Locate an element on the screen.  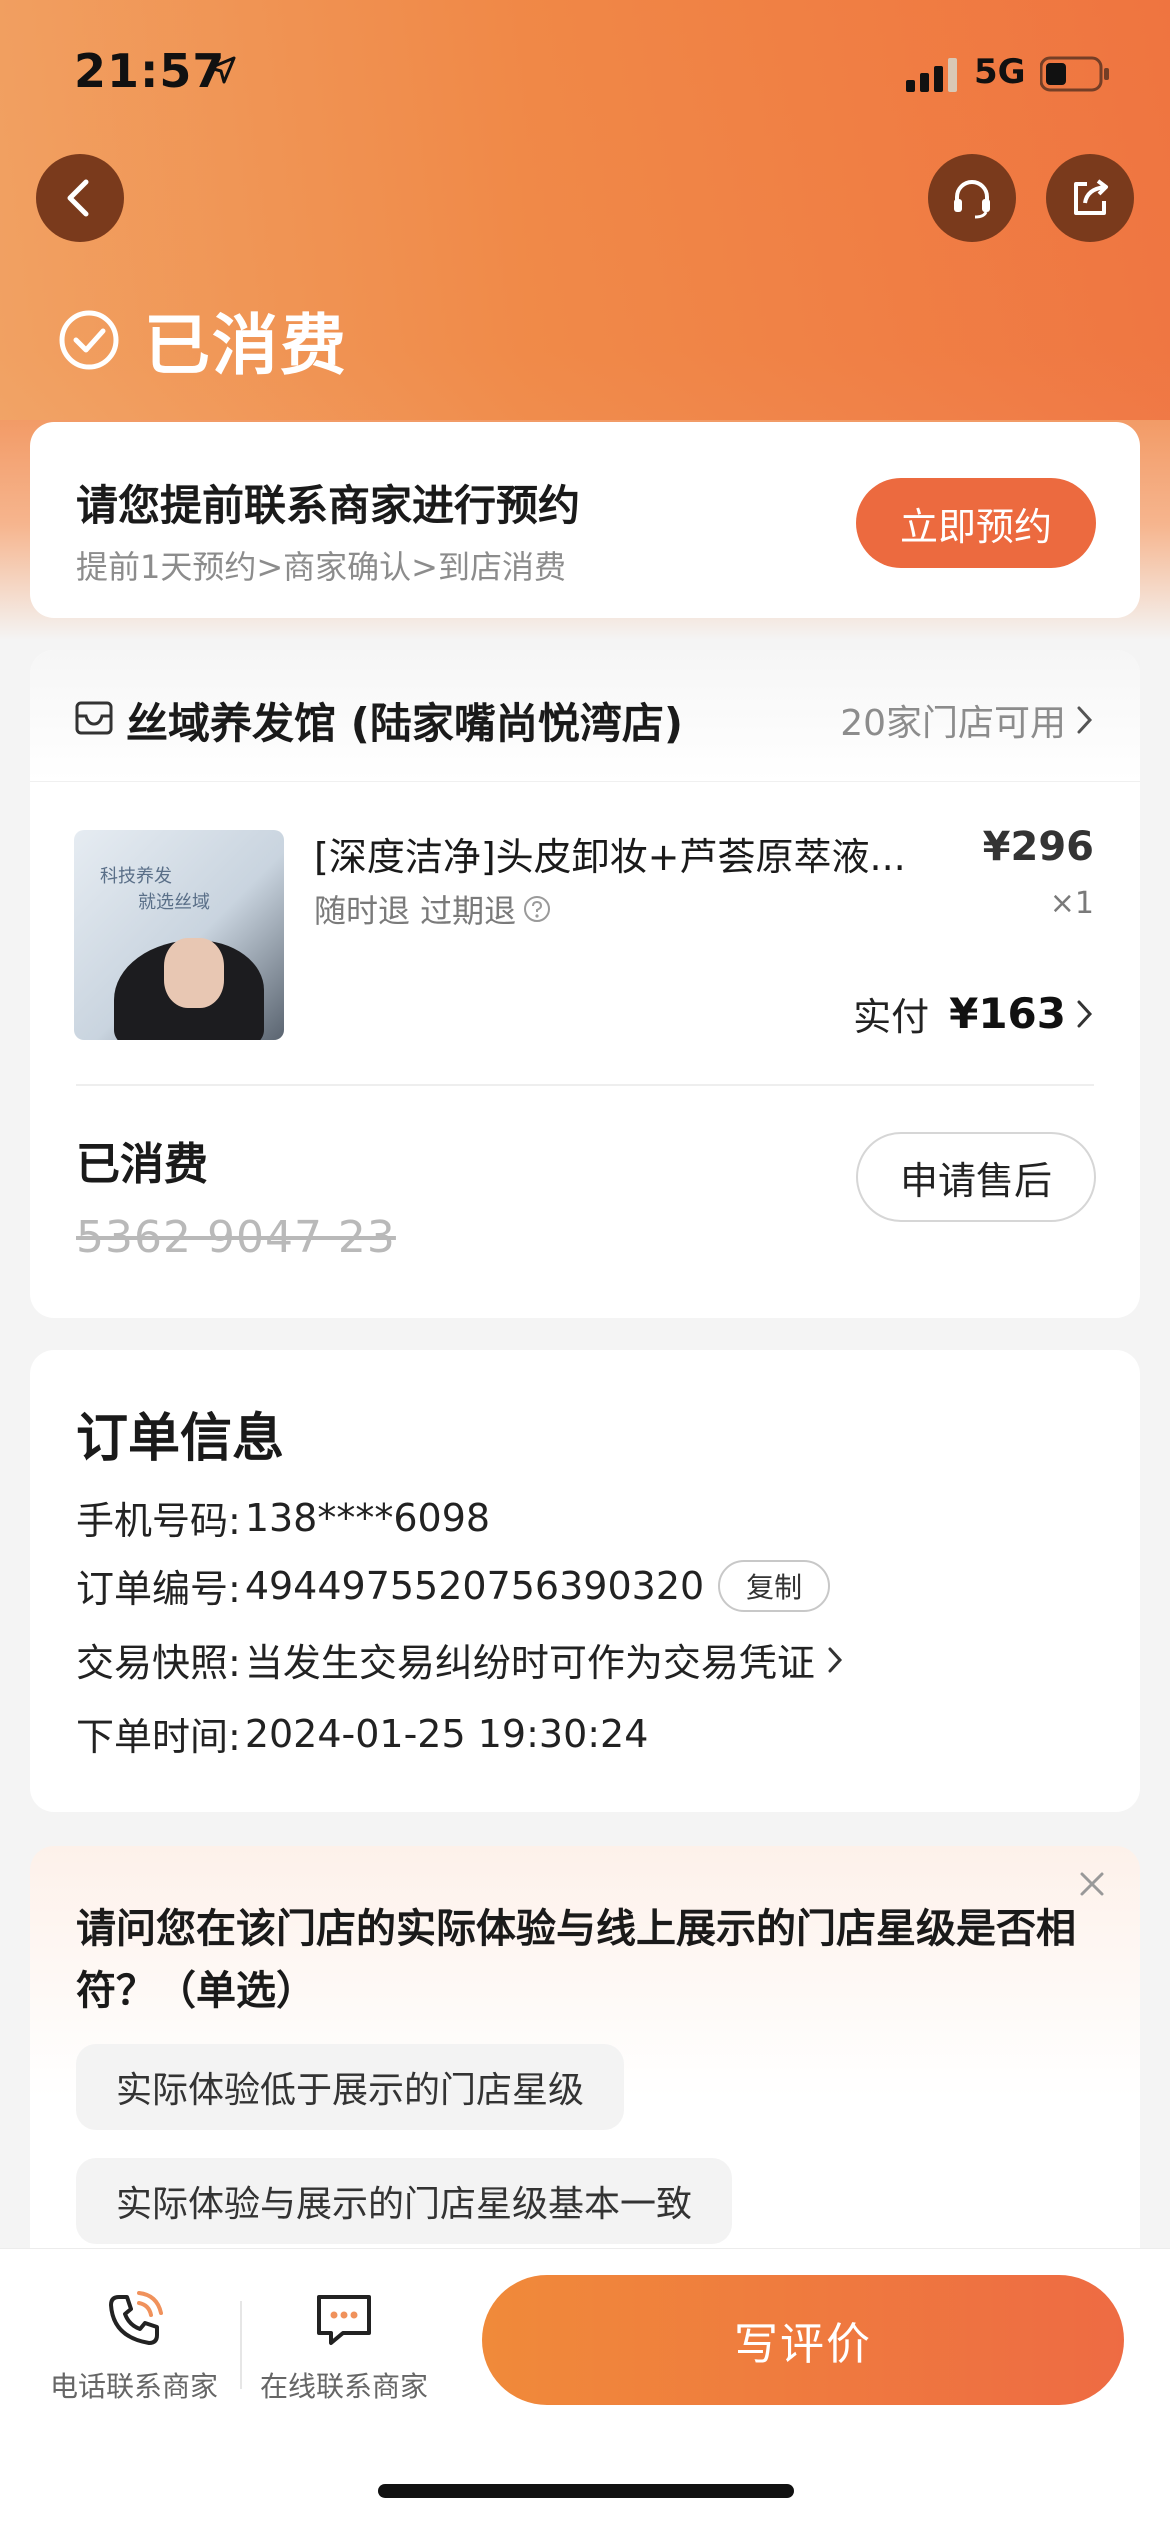
home-indicator is located at coordinates (586, 2491).